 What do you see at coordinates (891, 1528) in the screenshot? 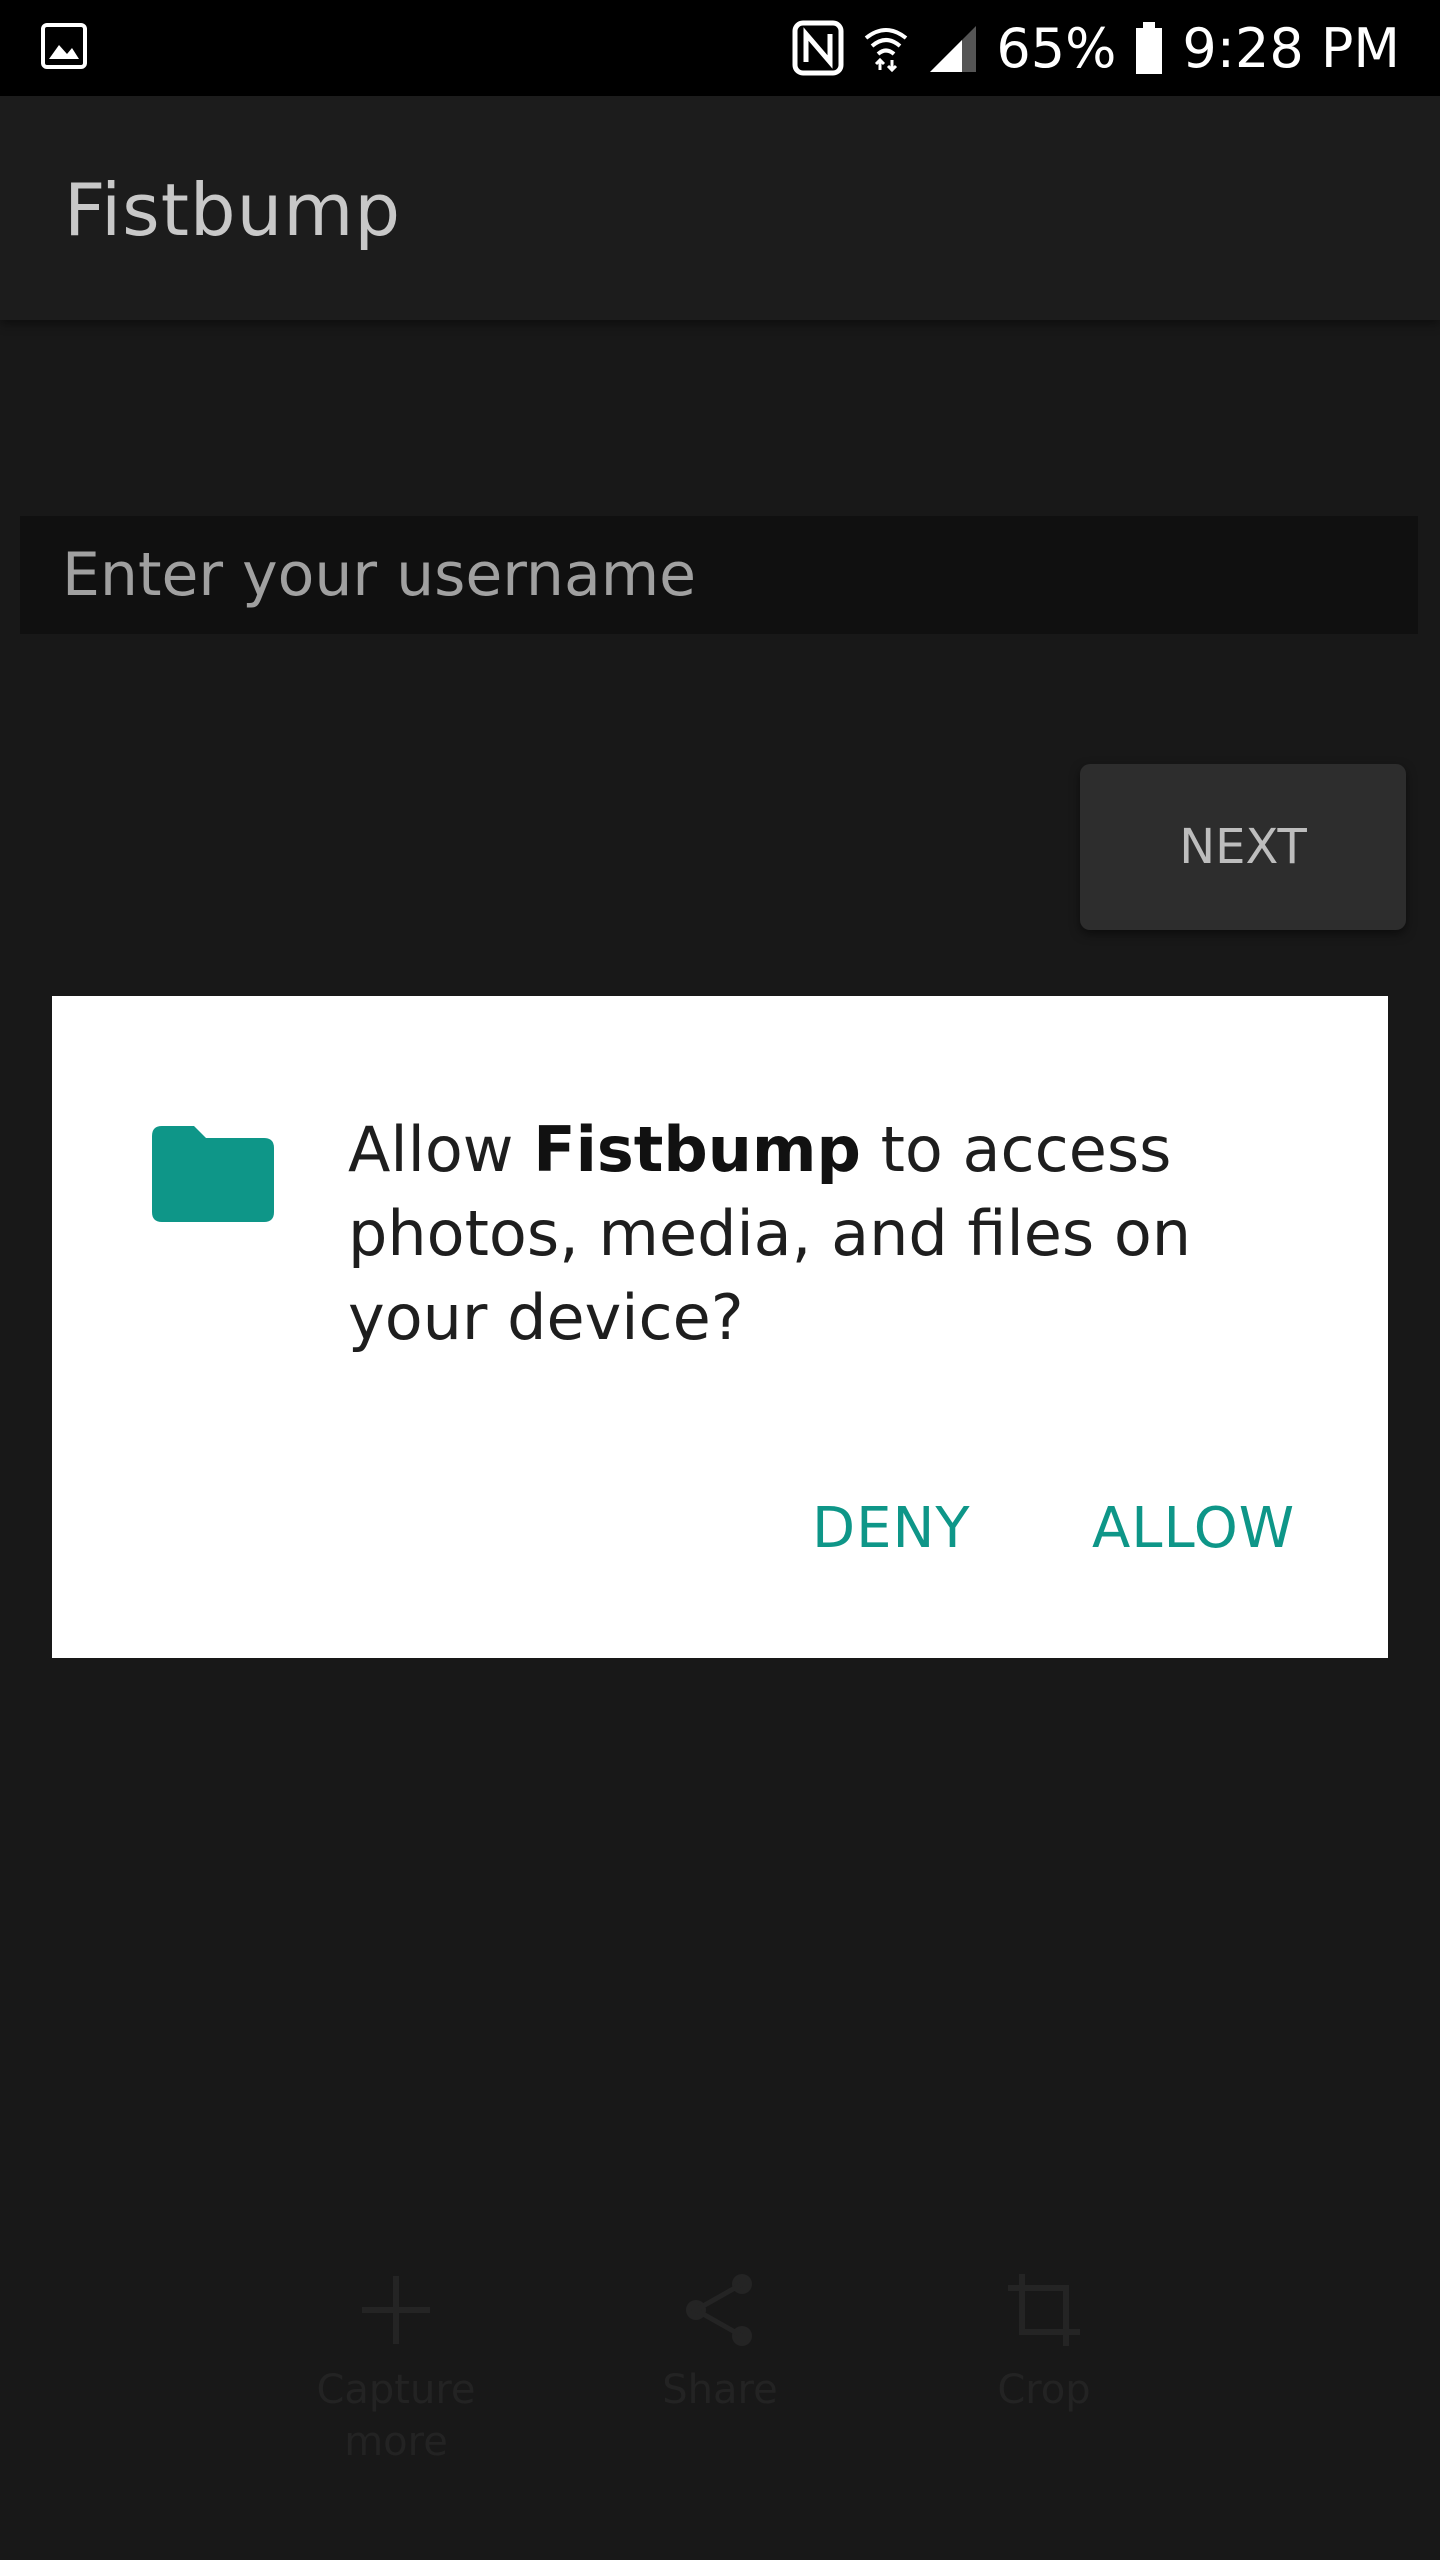
I see `deny-button: DENY` at bounding box center [891, 1528].